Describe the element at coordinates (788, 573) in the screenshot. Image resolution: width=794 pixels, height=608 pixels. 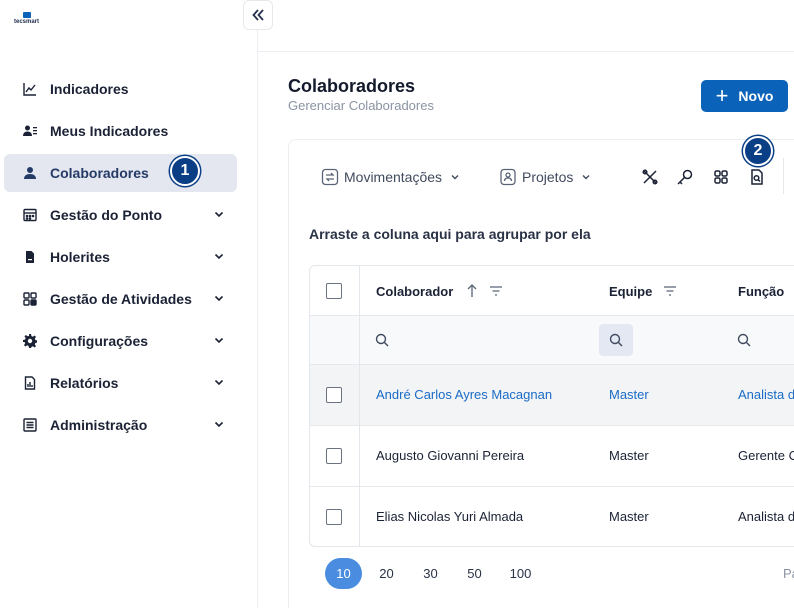
I see `pager-info: Pá` at that location.